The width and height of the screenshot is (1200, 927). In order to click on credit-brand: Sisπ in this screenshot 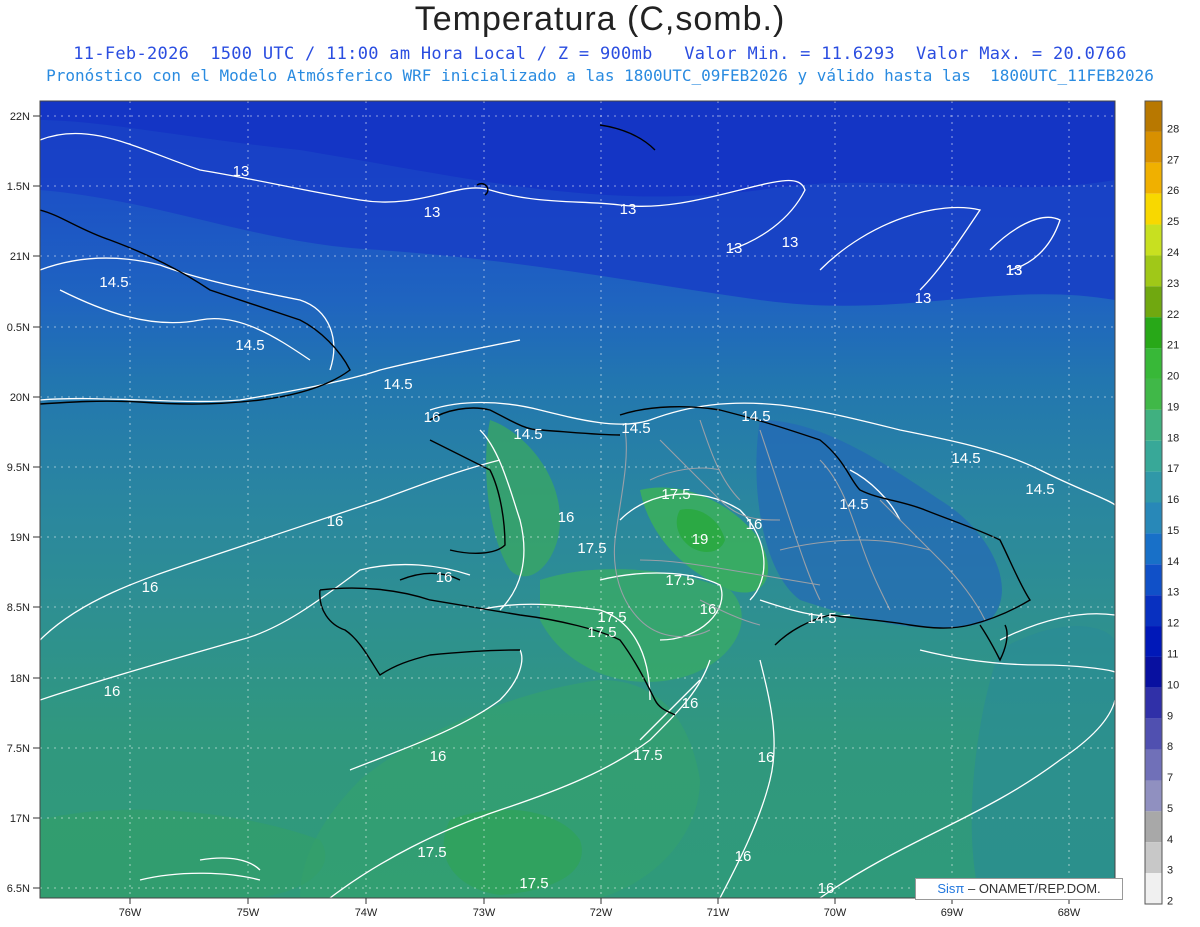, I will do `click(951, 888)`.